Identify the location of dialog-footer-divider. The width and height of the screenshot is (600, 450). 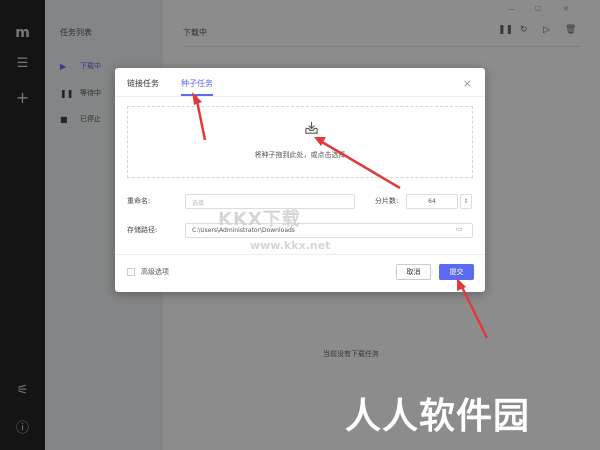
(300, 254).